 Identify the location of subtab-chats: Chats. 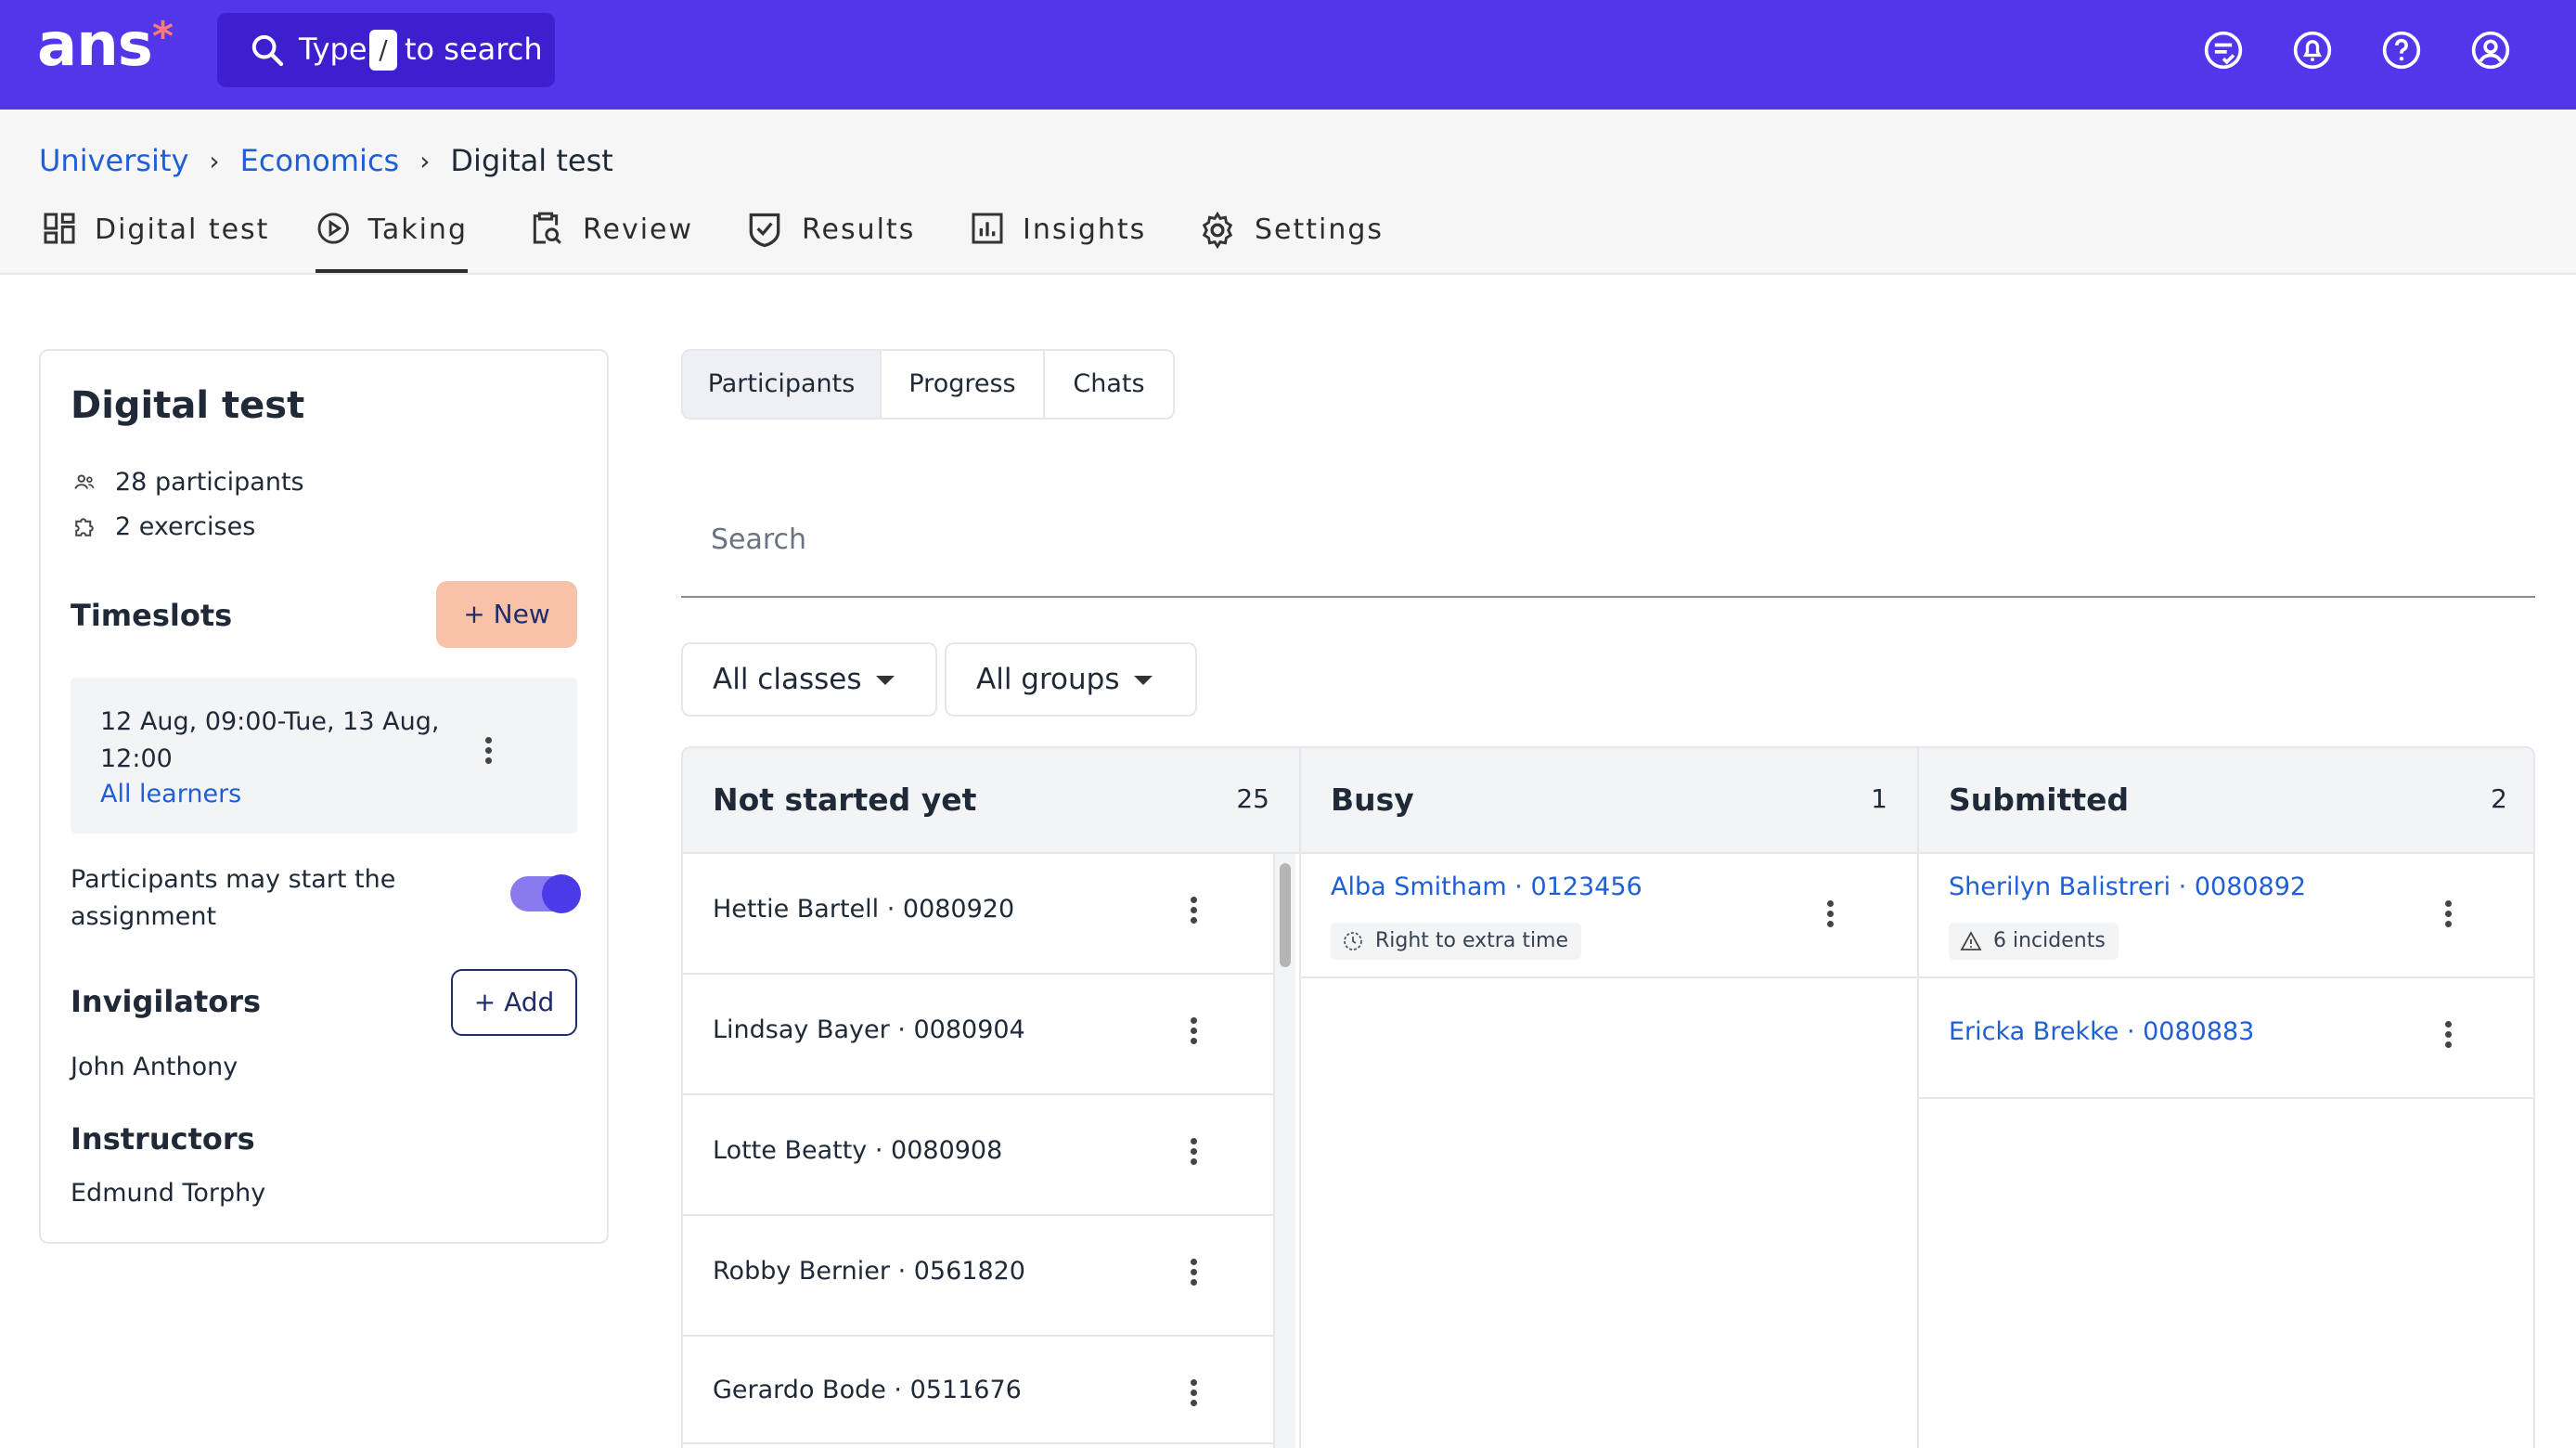
(1109, 384).